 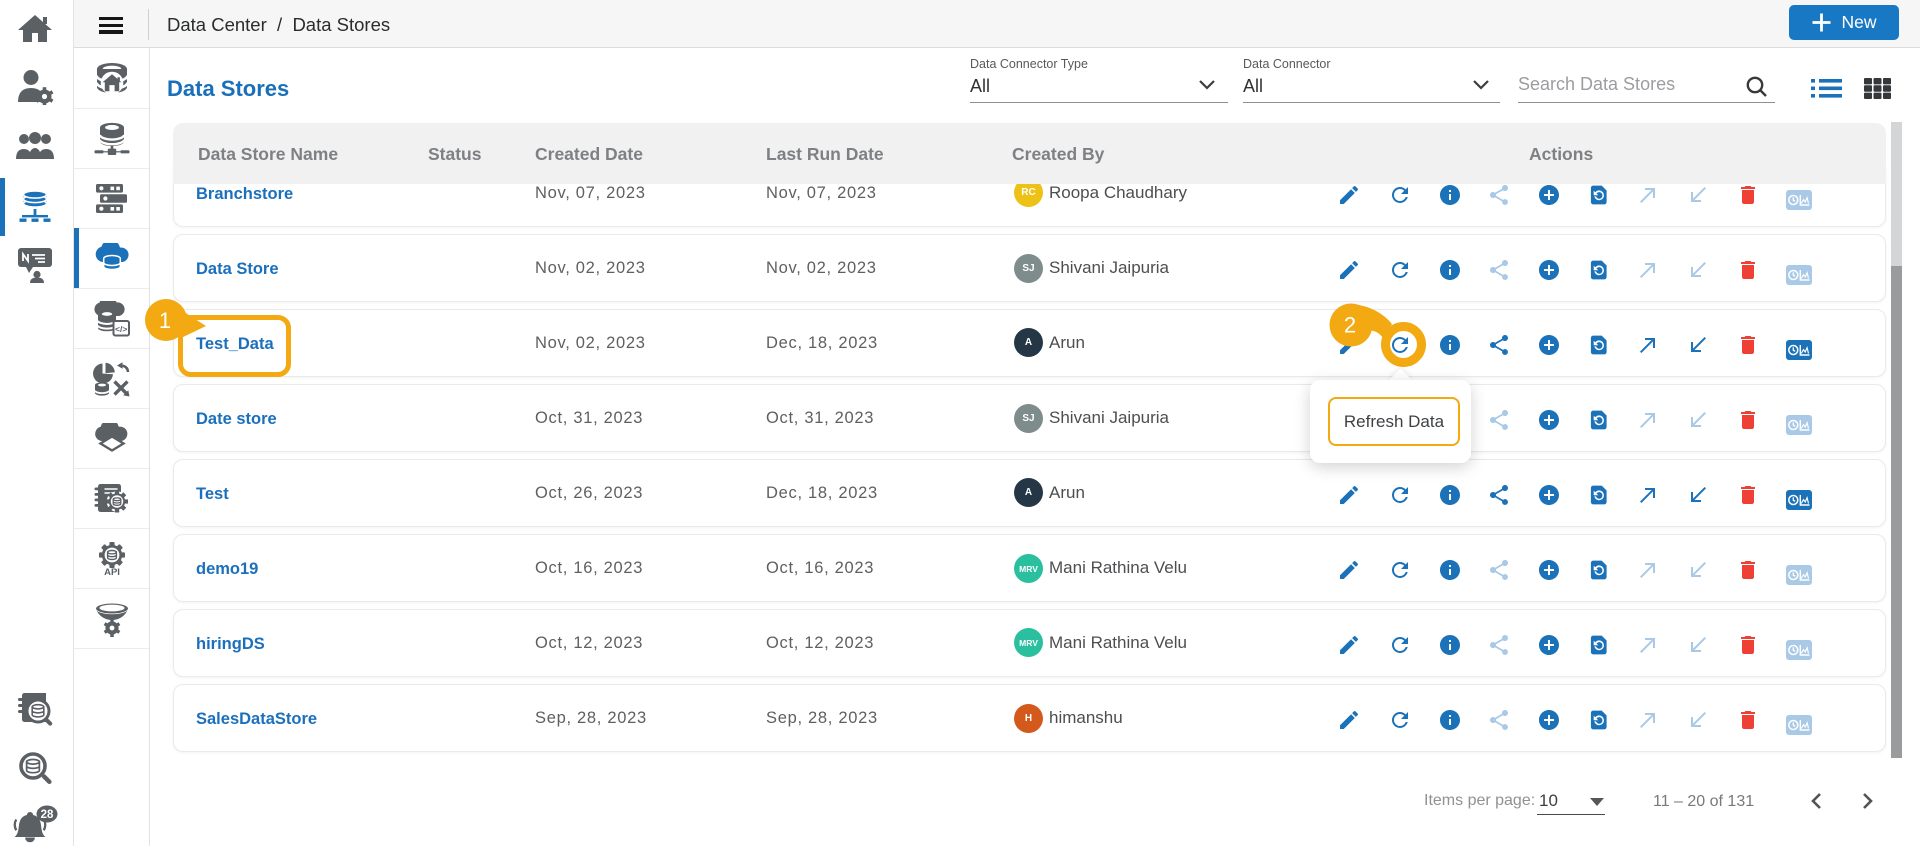 I want to click on svg-text: 1, so click(x=165, y=320).